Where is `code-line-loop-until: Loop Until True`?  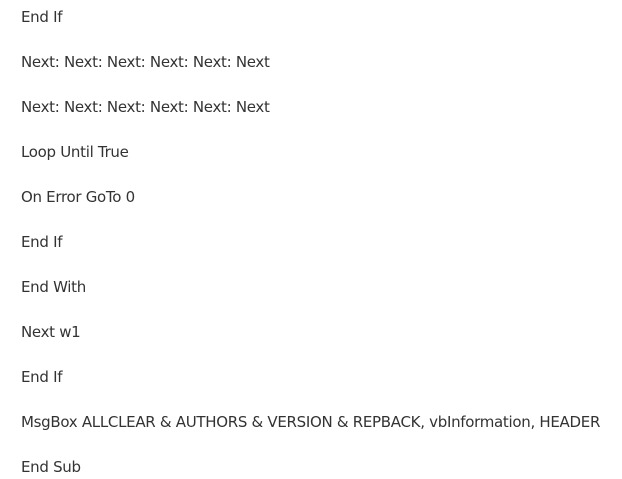 code-line-loop-until: Loop Until True is located at coordinates (75, 152).